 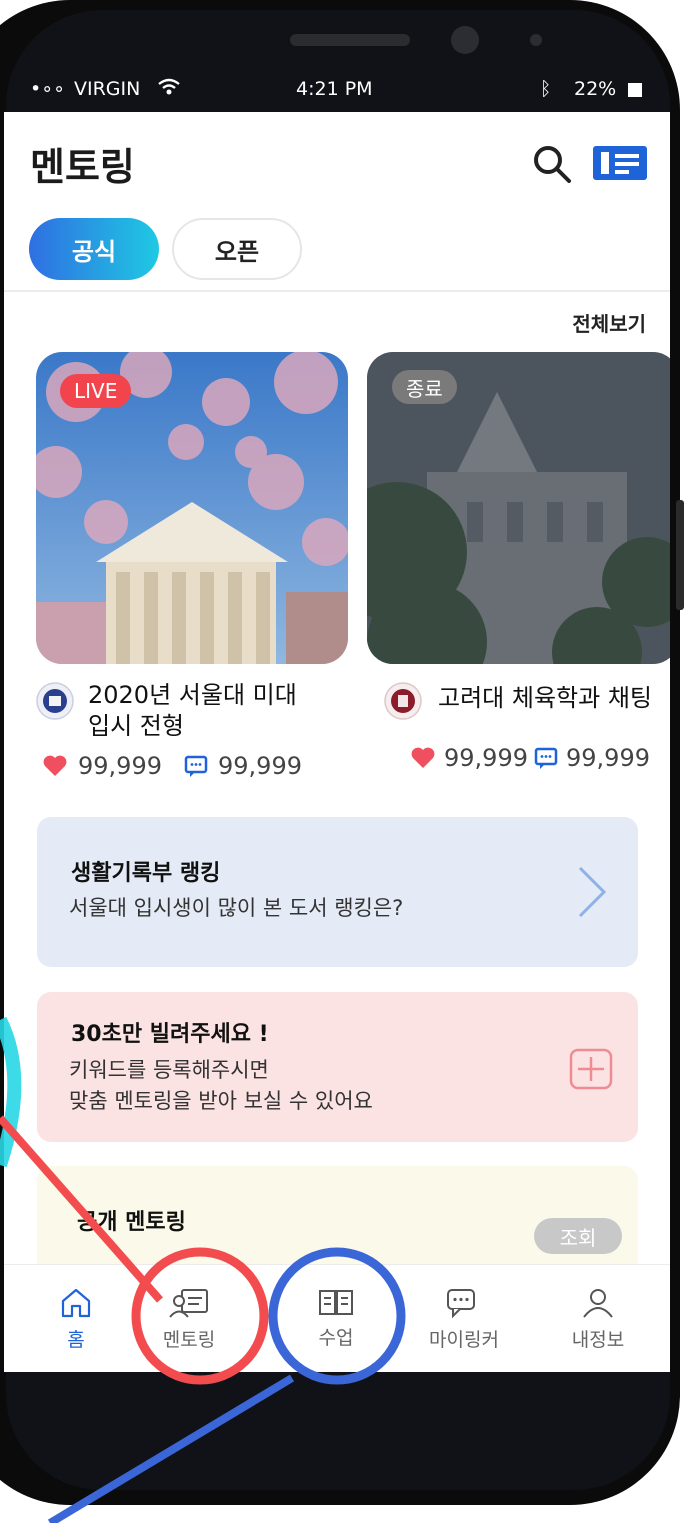 What do you see at coordinates (11, 1092) in the screenshot?
I see `cyan-scribble` at bounding box center [11, 1092].